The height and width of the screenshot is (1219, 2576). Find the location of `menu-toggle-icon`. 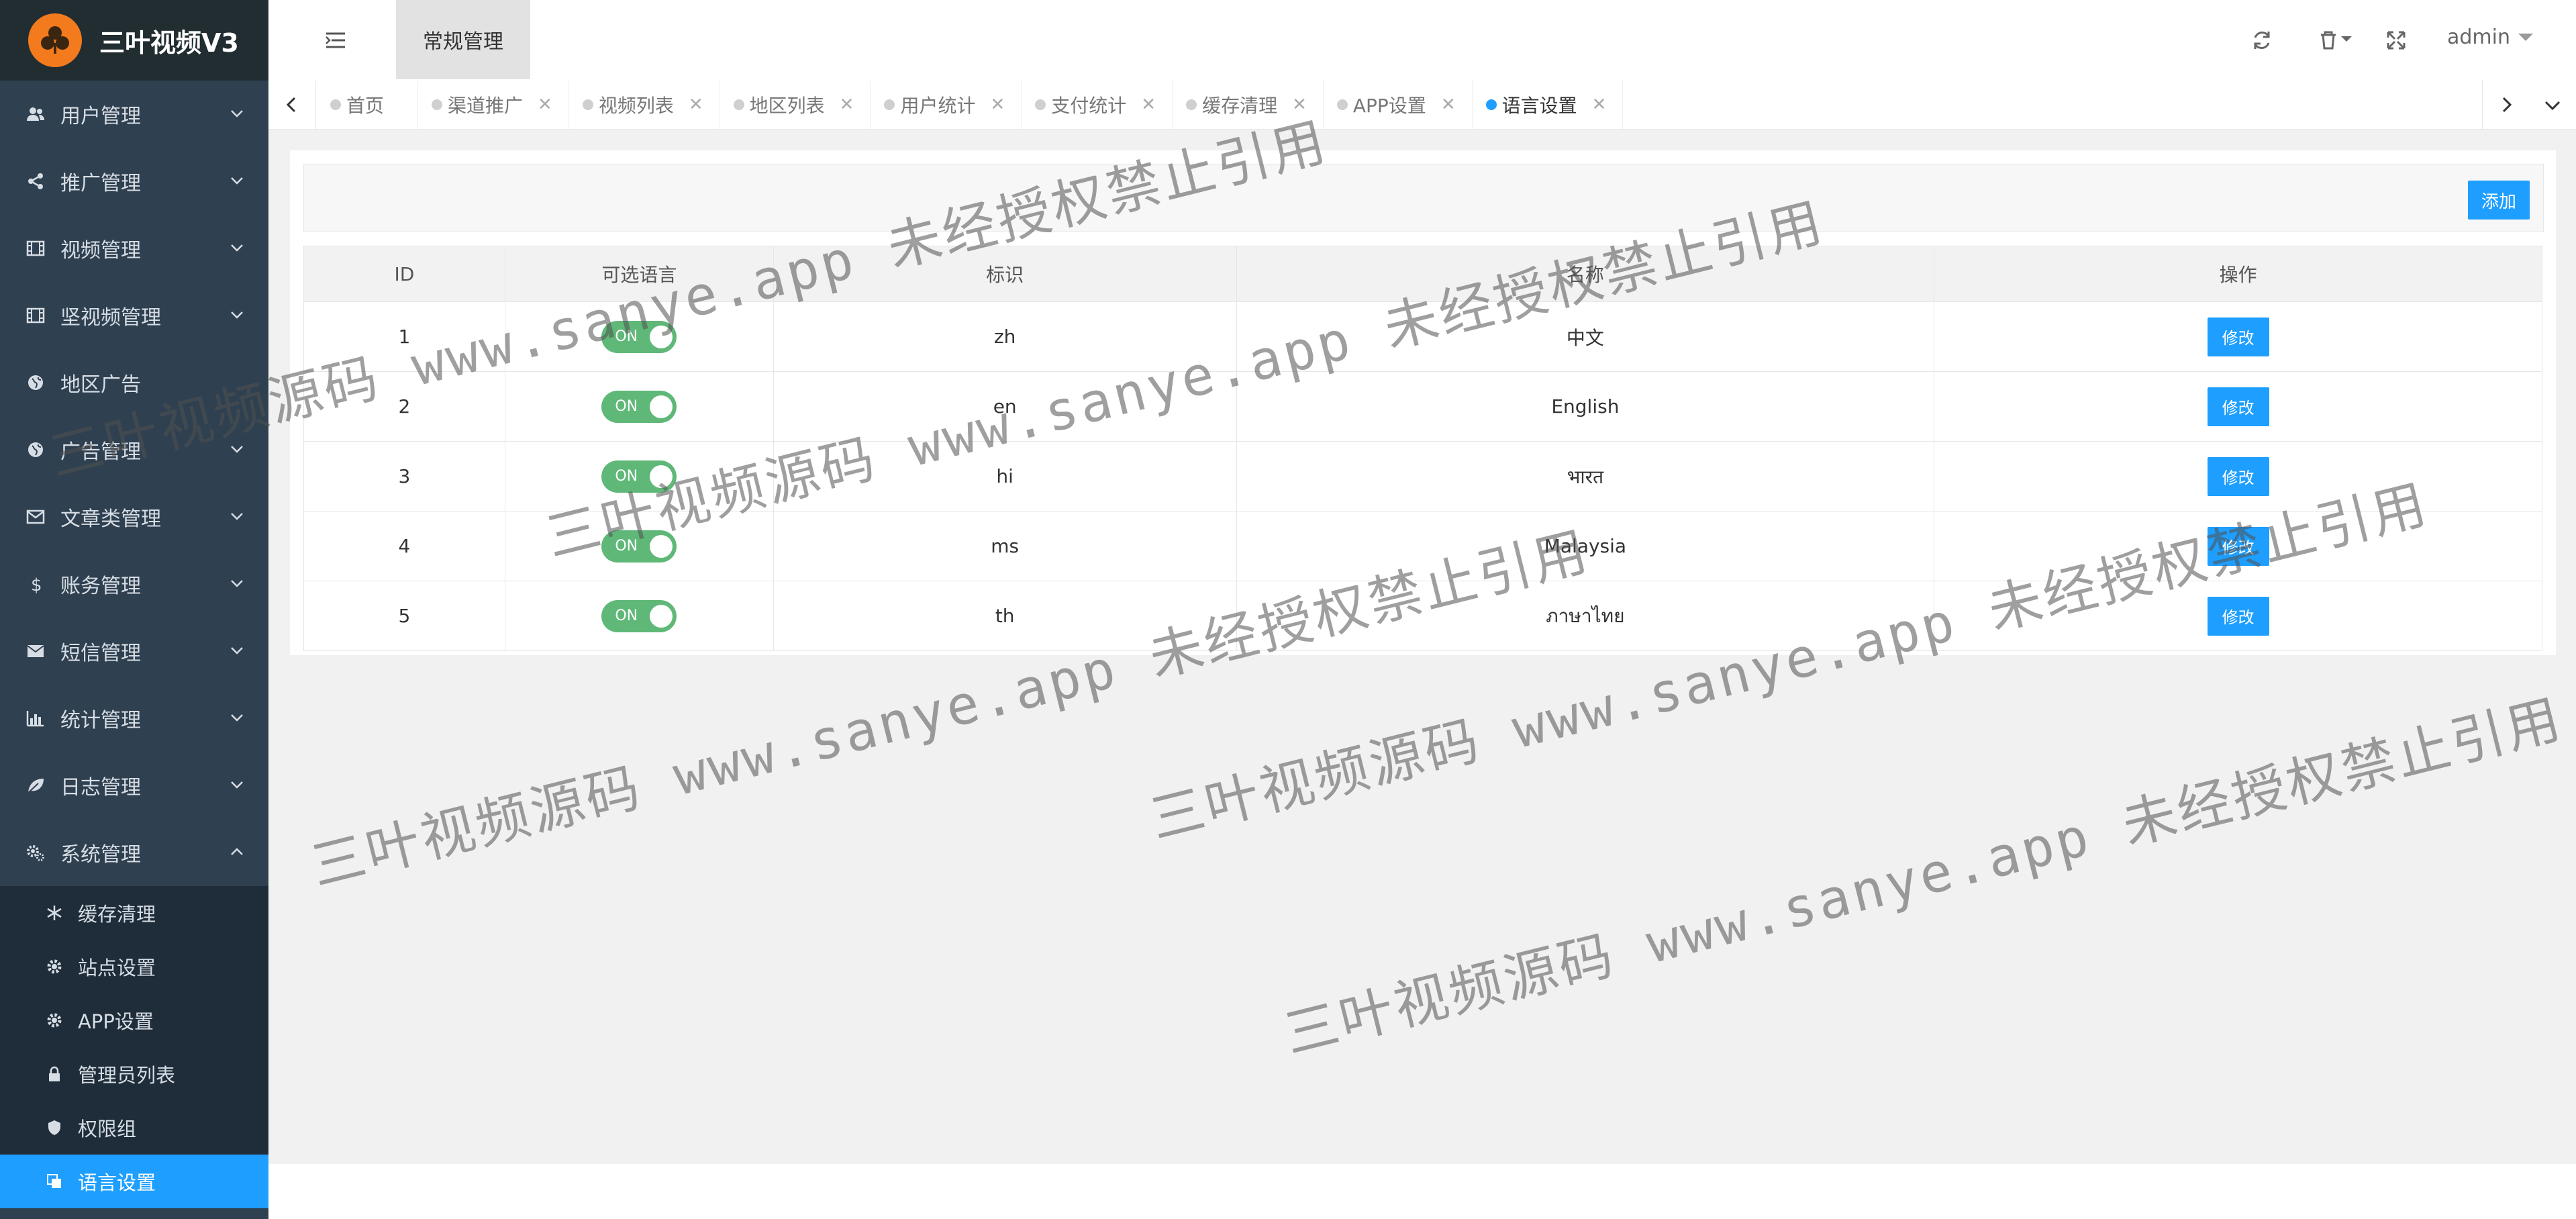

menu-toggle-icon is located at coordinates (335, 40).